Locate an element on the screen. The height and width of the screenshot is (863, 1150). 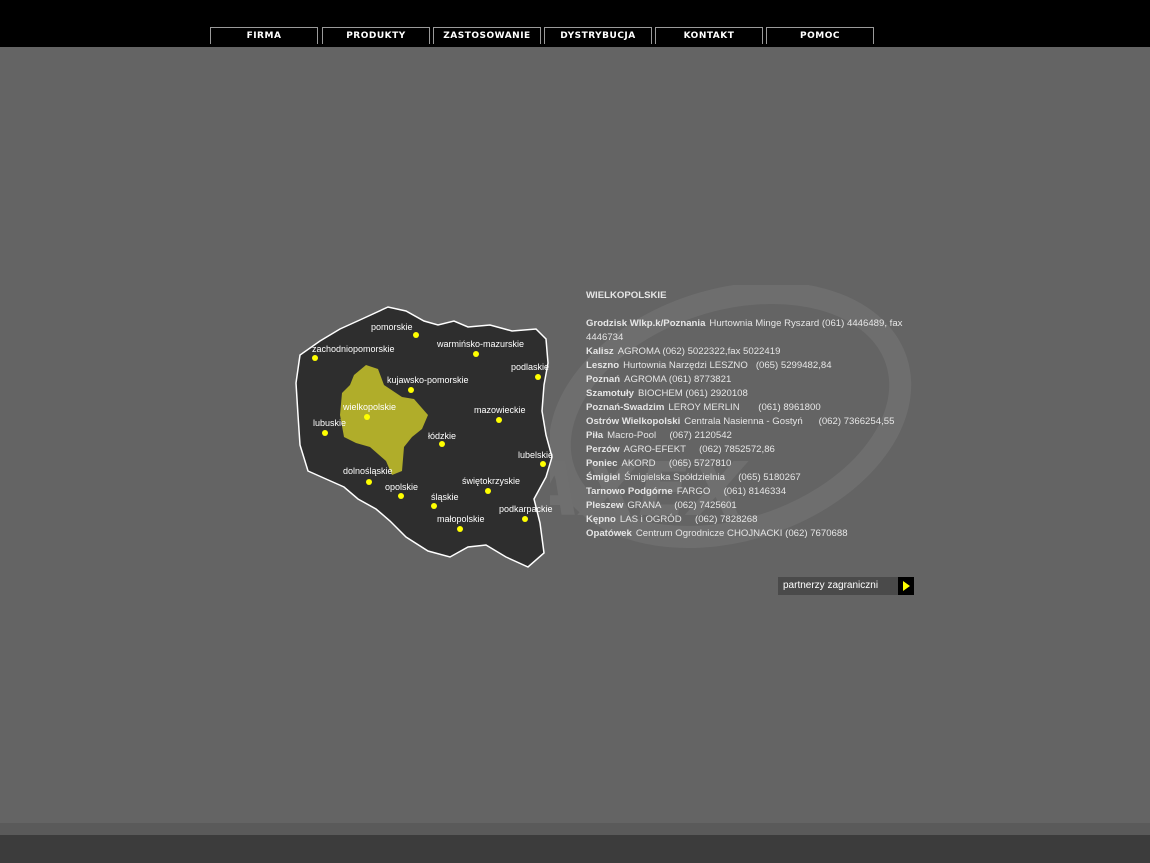
distributor-city: Ostrów Wielkopolski is located at coordinates (633, 421).